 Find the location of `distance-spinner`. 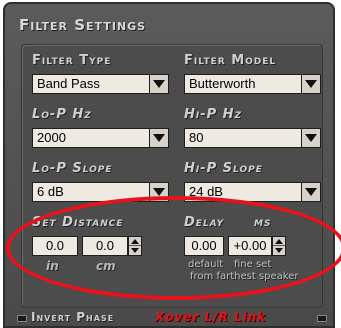

distance-spinner is located at coordinates (135, 246).